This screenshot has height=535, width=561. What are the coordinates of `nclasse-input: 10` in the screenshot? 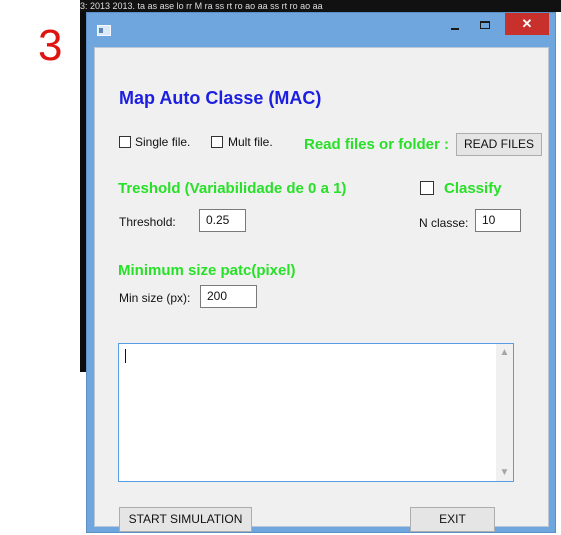 It's located at (498, 220).